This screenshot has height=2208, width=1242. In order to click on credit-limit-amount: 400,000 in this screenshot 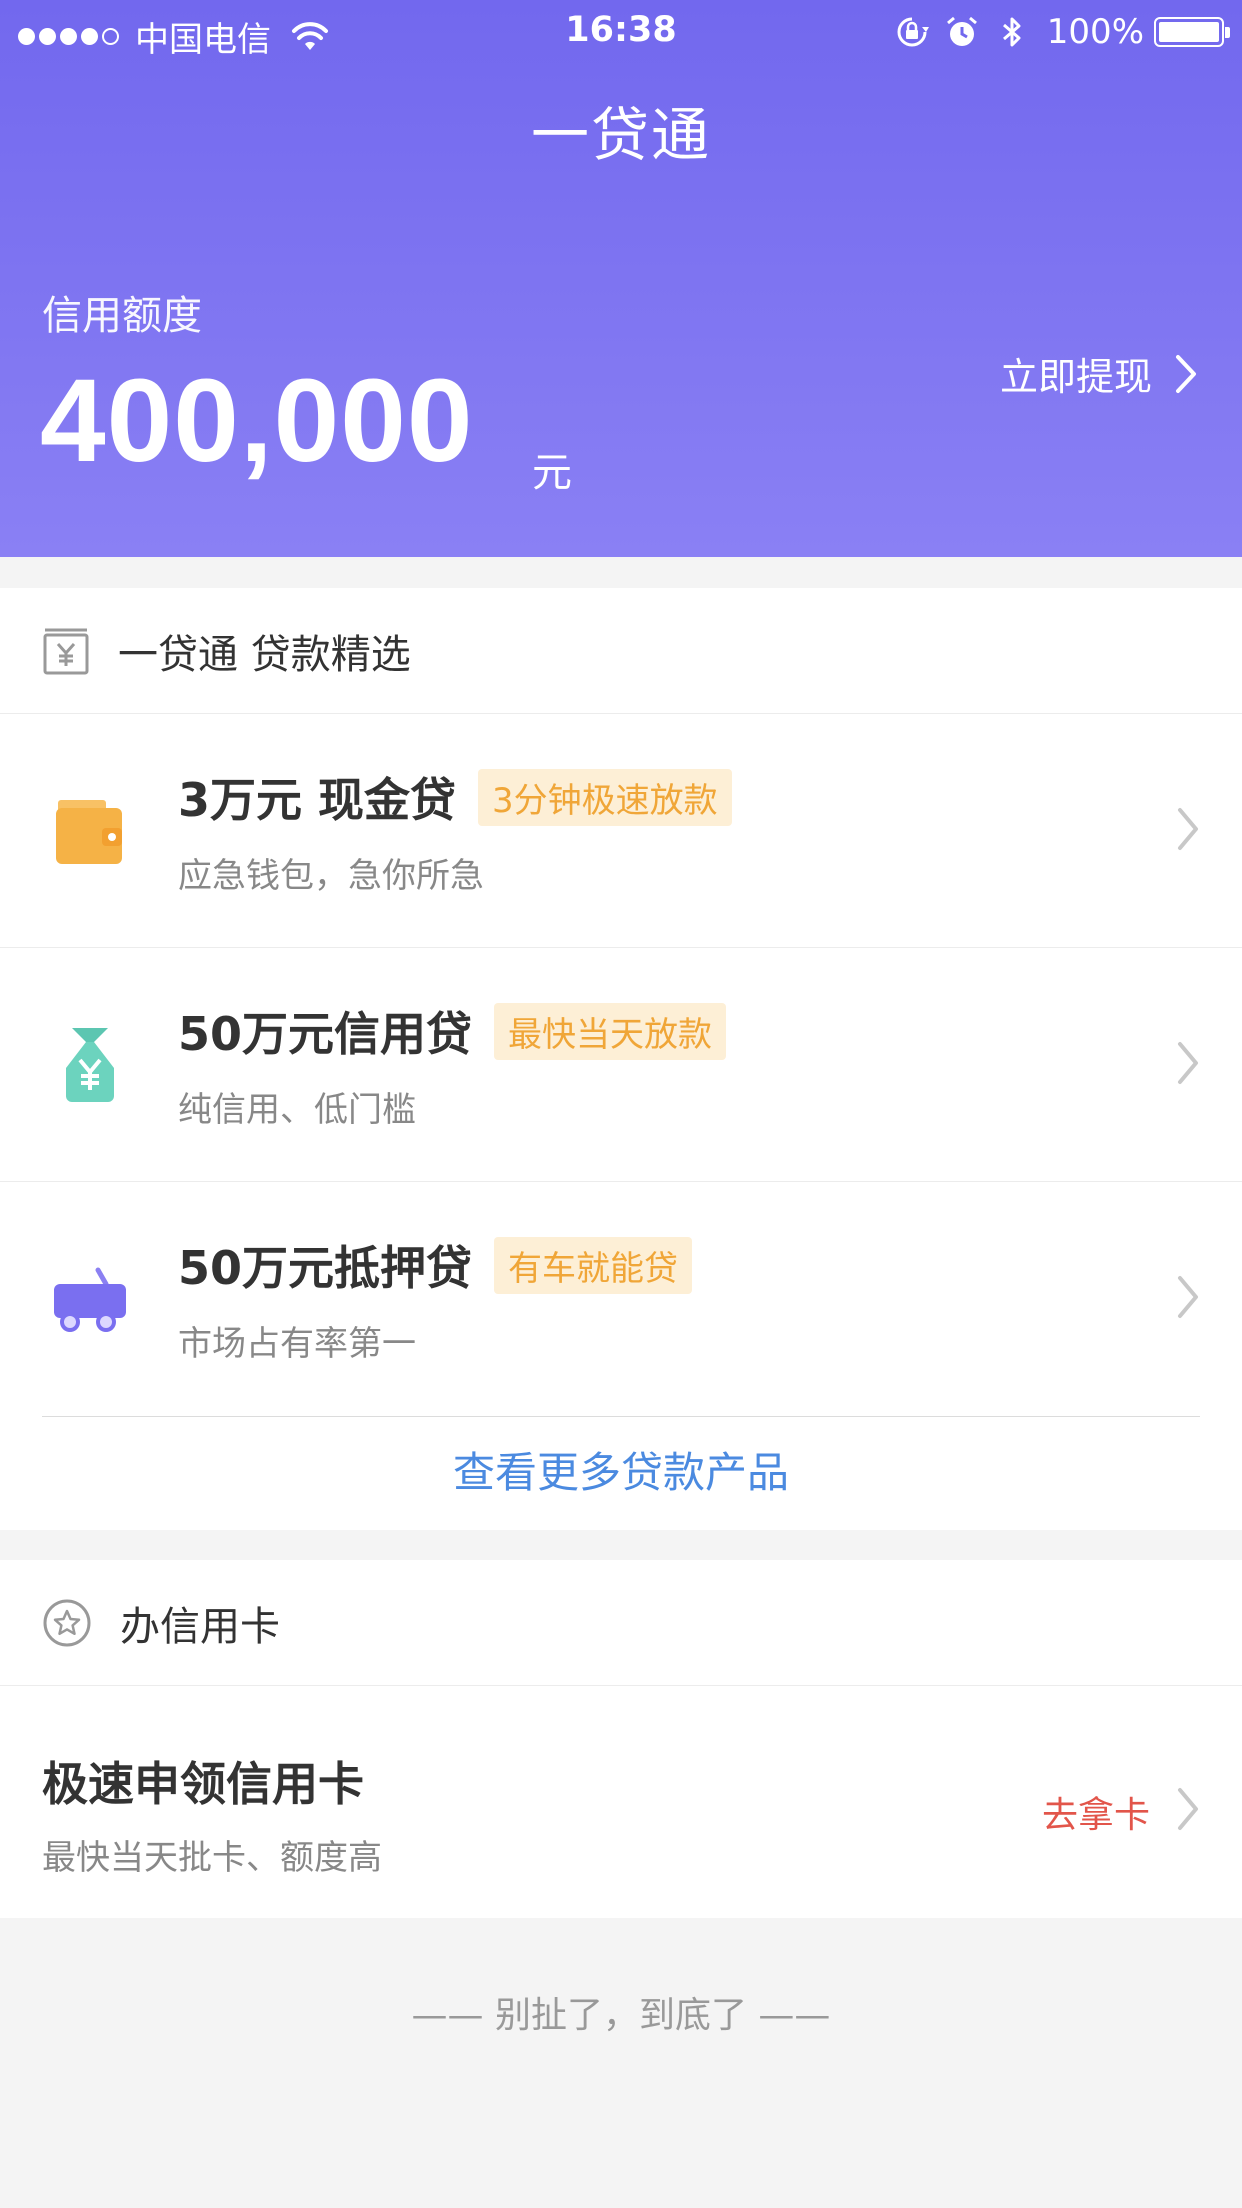, I will do `click(257, 421)`.